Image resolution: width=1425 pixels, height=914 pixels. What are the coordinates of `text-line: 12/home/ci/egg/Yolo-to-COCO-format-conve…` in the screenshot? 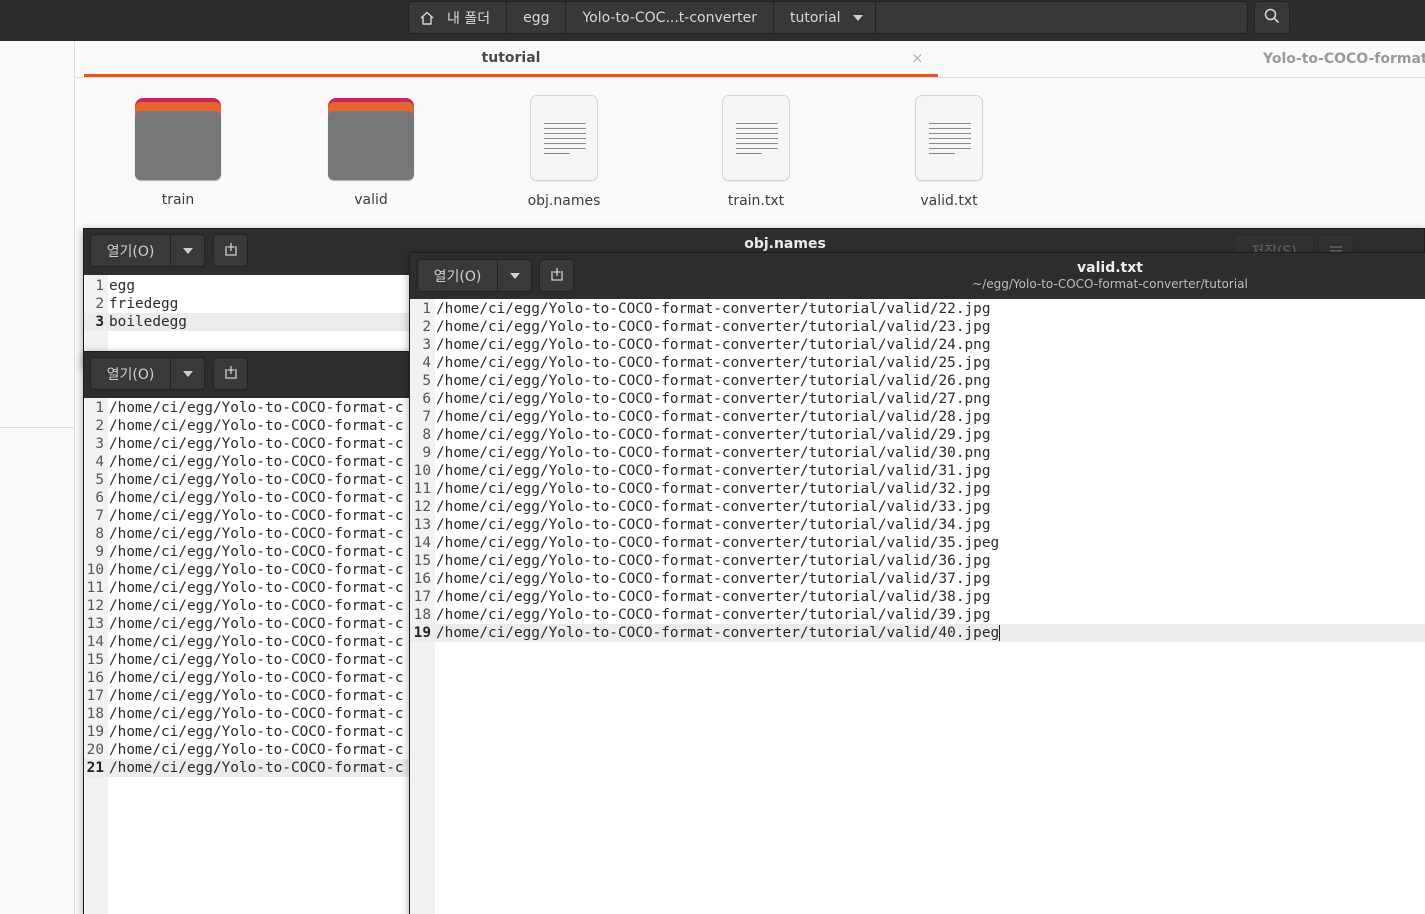 It's located at (917, 507).